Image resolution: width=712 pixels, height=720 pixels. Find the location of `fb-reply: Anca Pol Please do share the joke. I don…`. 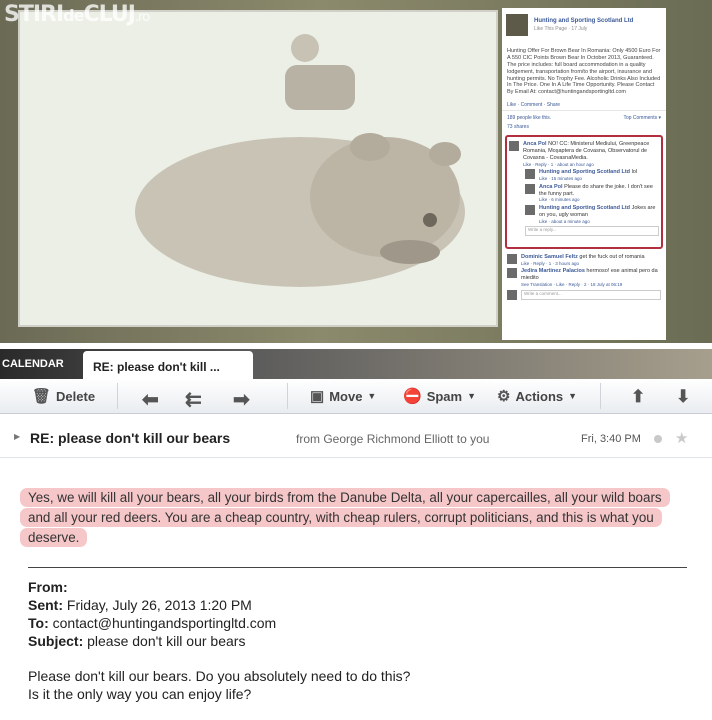

fb-reply: Anca Pol Please do share the joke. I don… is located at coordinates (592, 193).